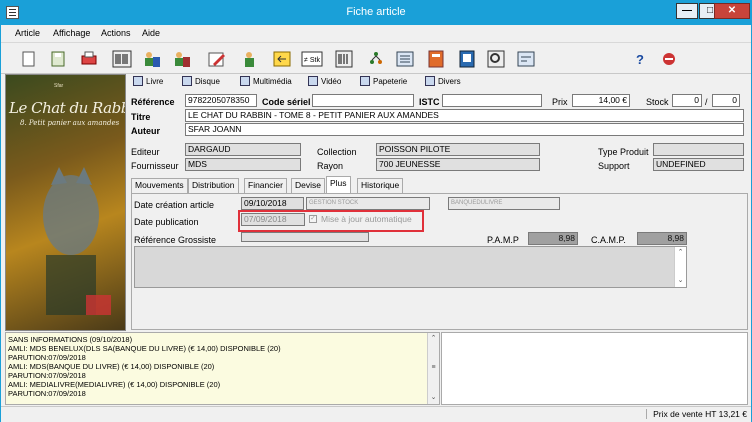 The height and width of the screenshot is (422, 752). What do you see at coordinates (732, 11) in the screenshot?
I see `close-button: ✕` at bounding box center [732, 11].